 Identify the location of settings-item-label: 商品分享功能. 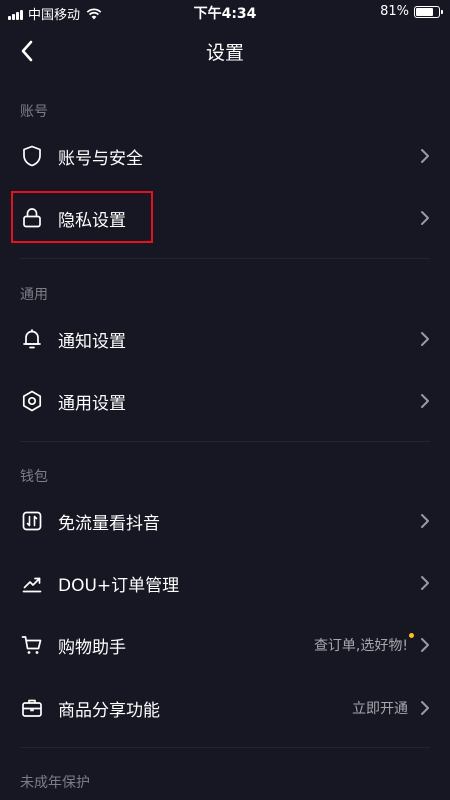
(109, 711).